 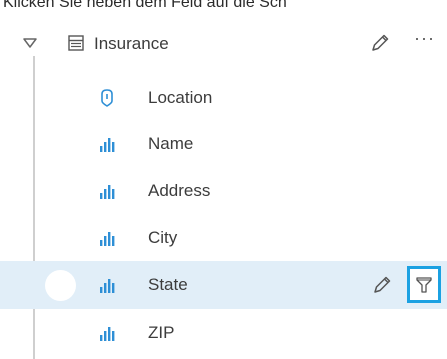 I want to click on field-label: City, so click(x=163, y=237).